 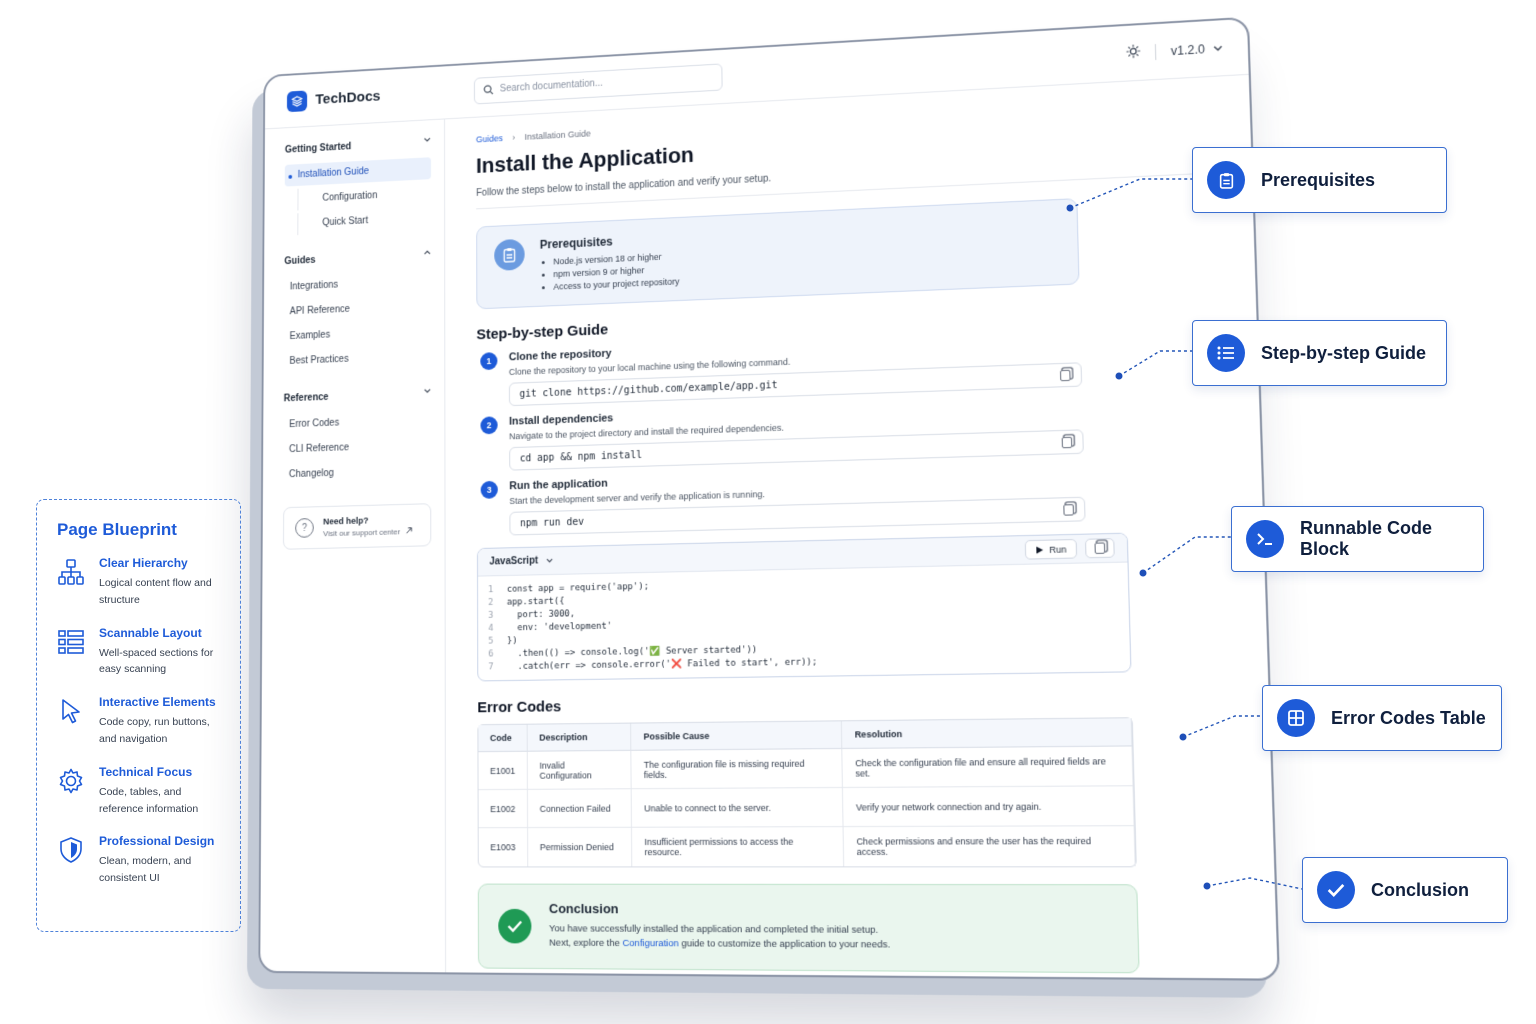 I want to click on cell-description: Connection Failed, so click(x=580, y=808).